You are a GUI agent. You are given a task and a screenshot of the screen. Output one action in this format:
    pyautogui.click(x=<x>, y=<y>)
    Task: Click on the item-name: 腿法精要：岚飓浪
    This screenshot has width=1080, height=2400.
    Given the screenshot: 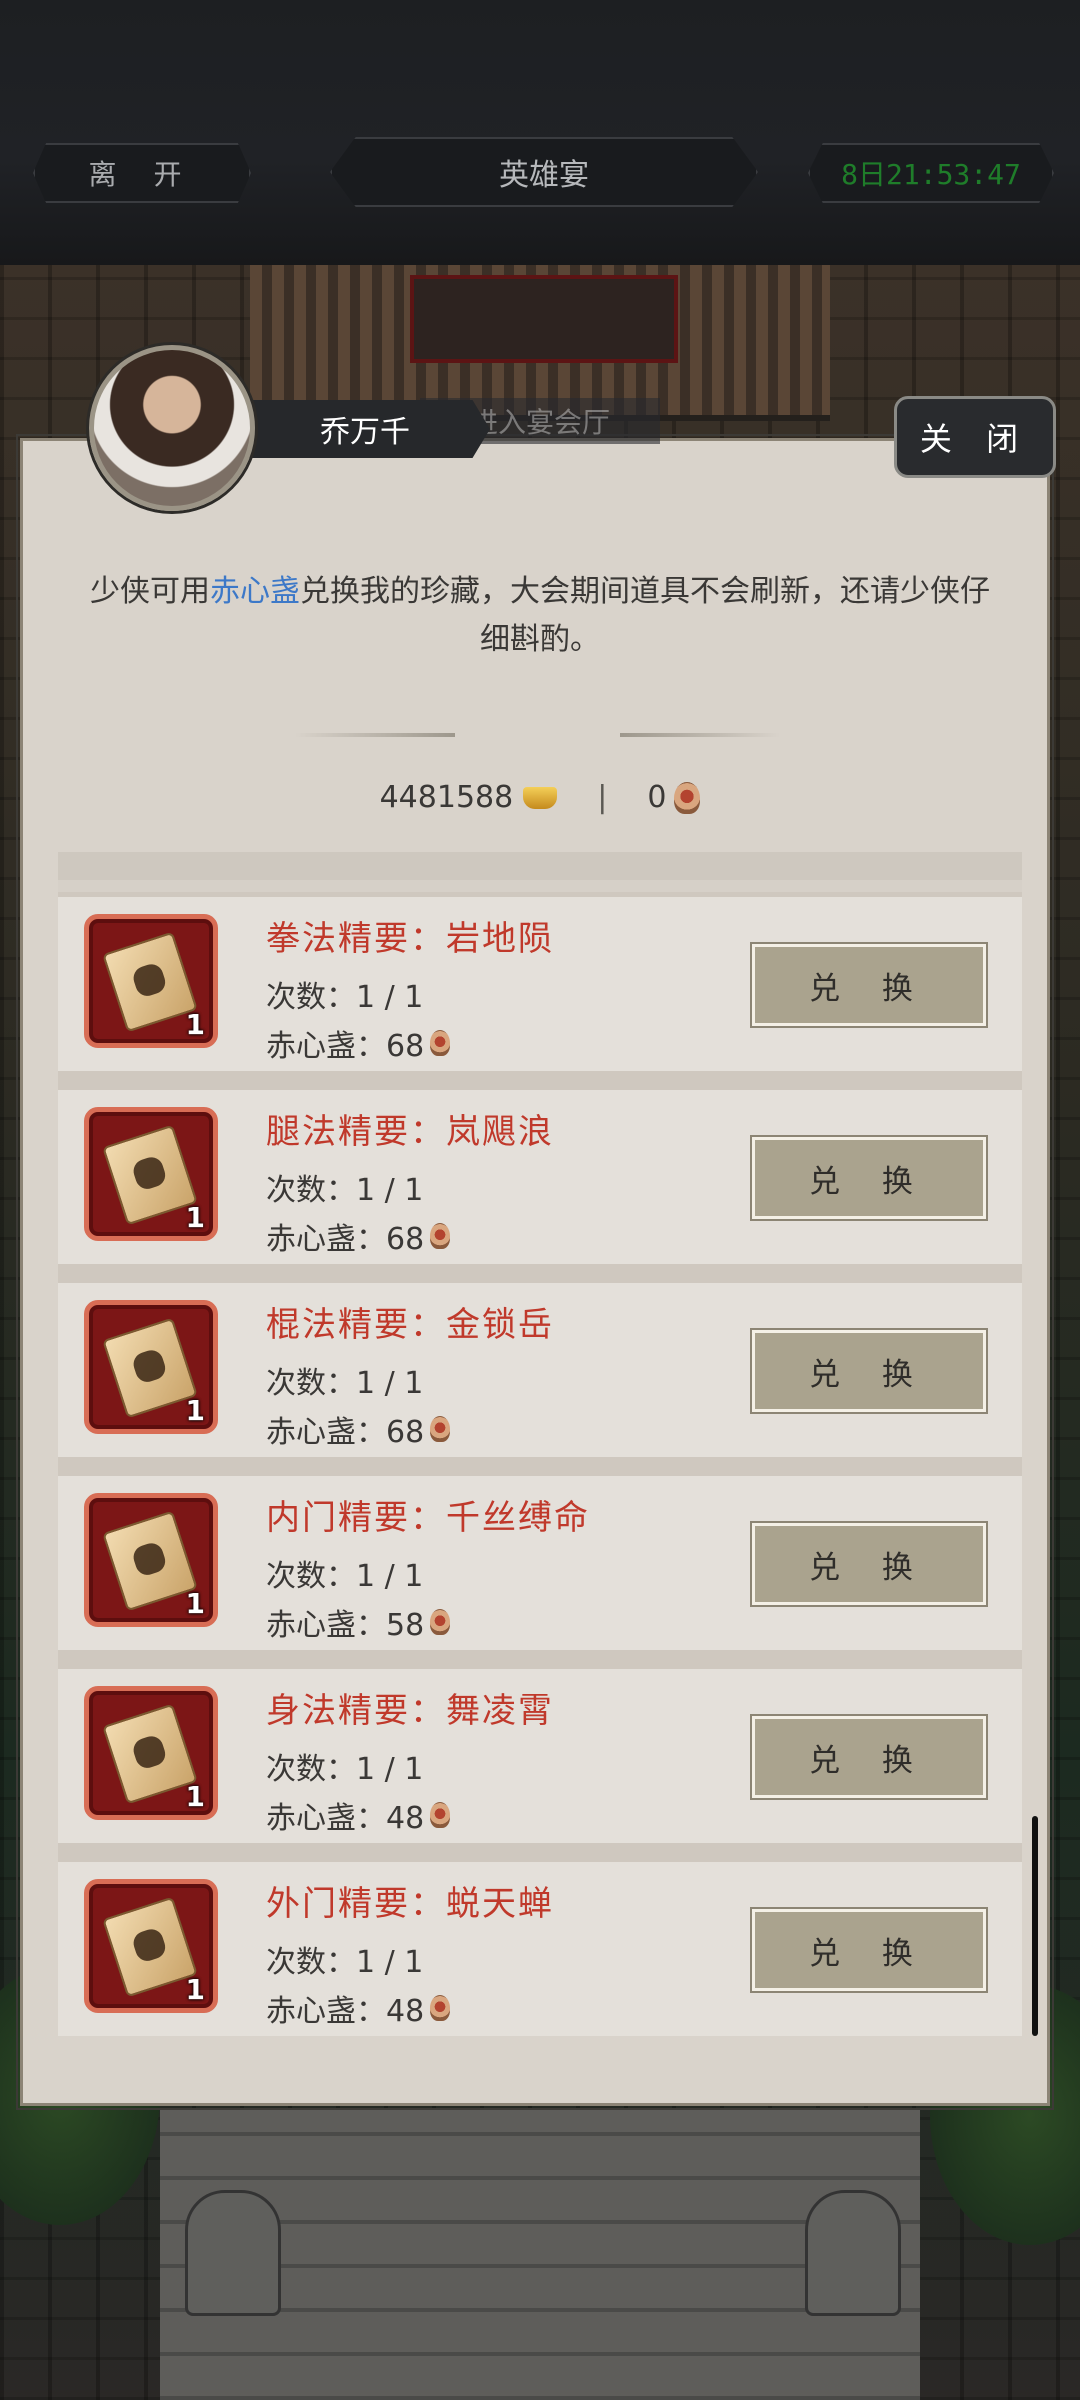 What is the action you would take?
    pyautogui.click(x=410, y=1132)
    